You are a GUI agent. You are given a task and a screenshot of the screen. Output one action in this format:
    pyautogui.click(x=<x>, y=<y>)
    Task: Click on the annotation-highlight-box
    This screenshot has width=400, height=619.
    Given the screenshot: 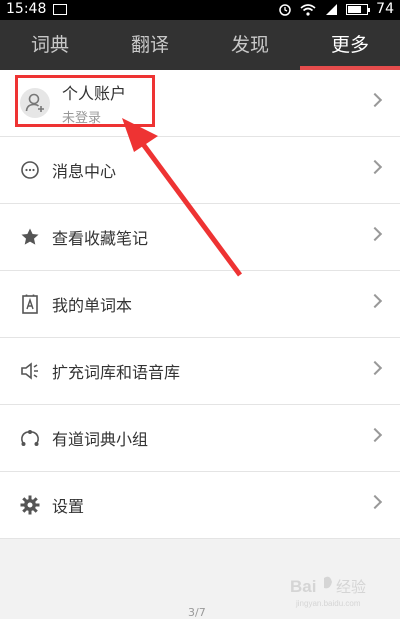 What is the action you would take?
    pyautogui.click(x=85, y=101)
    